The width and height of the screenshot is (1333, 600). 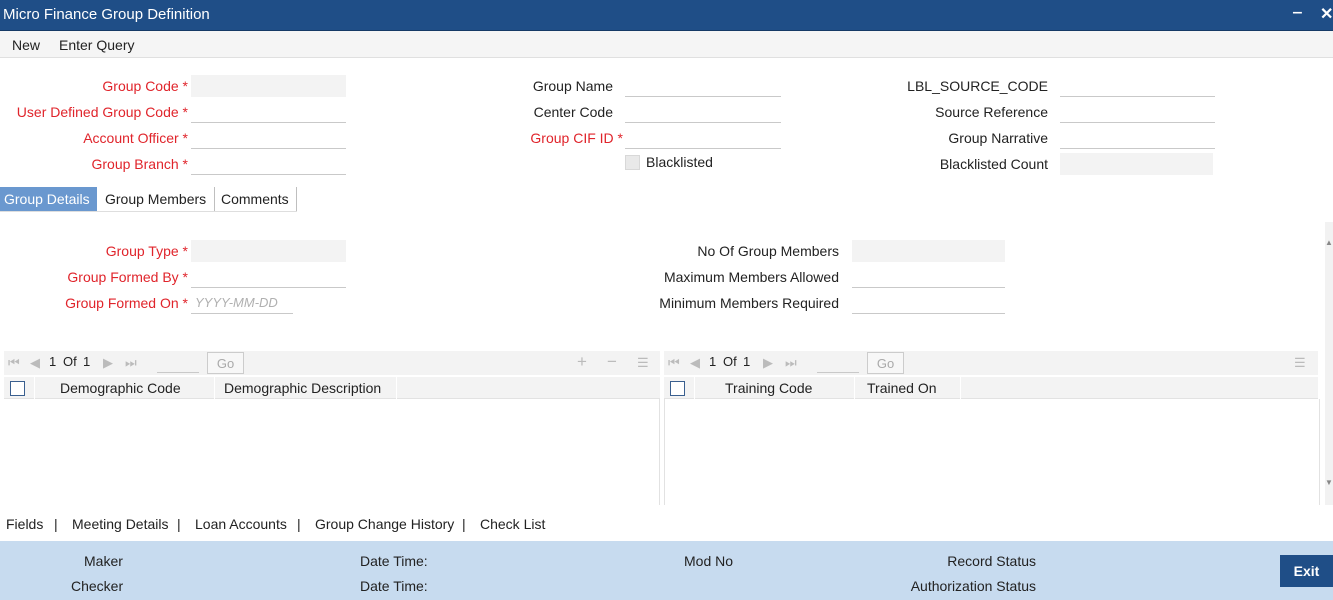 What do you see at coordinates (225, 363) in the screenshot?
I see `demographic-go-button: Go` at bounding box center [225, 363].